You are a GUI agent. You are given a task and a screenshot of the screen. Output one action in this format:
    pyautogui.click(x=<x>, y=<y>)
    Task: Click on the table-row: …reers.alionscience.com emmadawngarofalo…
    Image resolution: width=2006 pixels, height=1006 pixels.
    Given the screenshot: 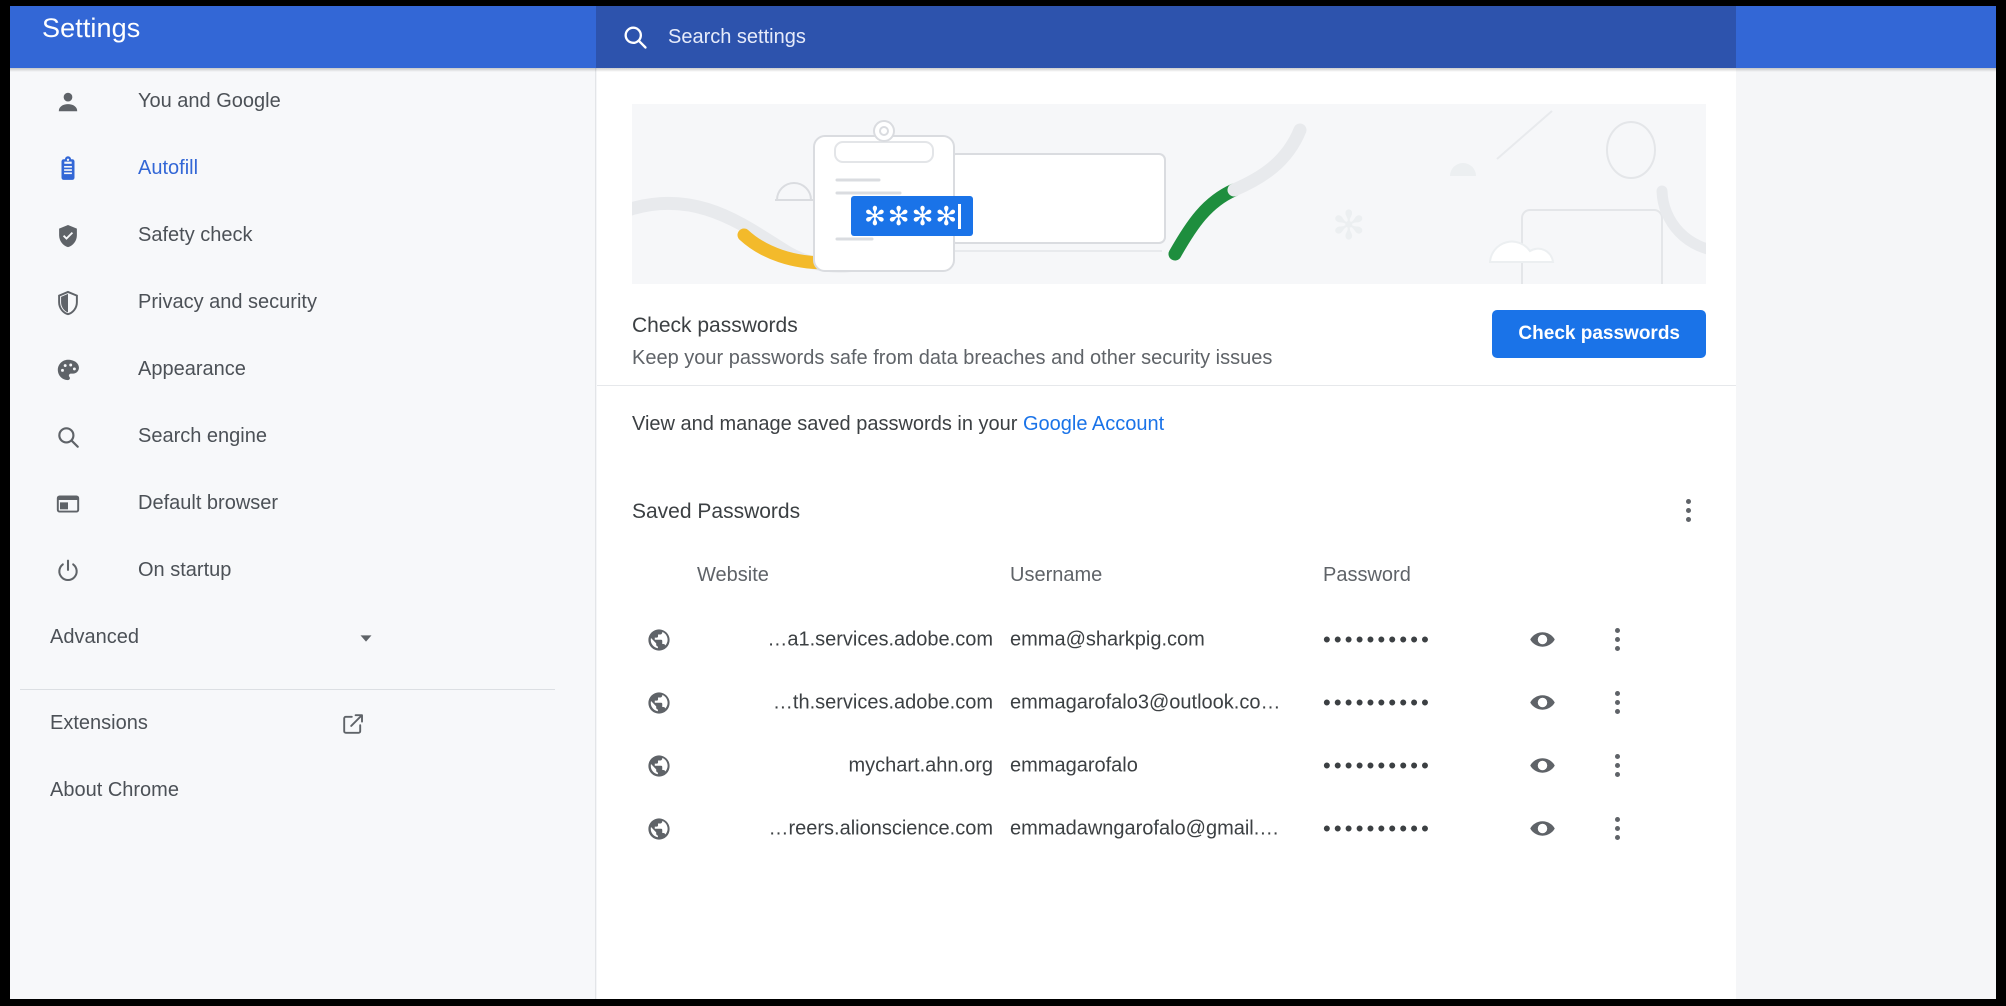 What is the action you would take?
    pyautogui.click(x=1166, y=828)
    